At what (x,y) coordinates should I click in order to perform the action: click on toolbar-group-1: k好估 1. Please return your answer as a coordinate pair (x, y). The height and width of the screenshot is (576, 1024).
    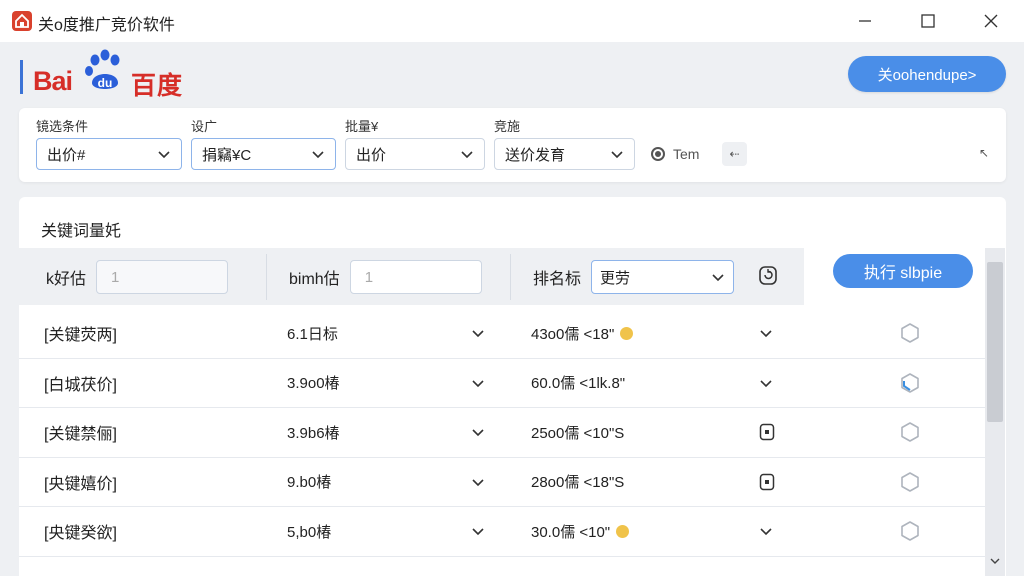
    Looking at the image, I should click on (137, 277).